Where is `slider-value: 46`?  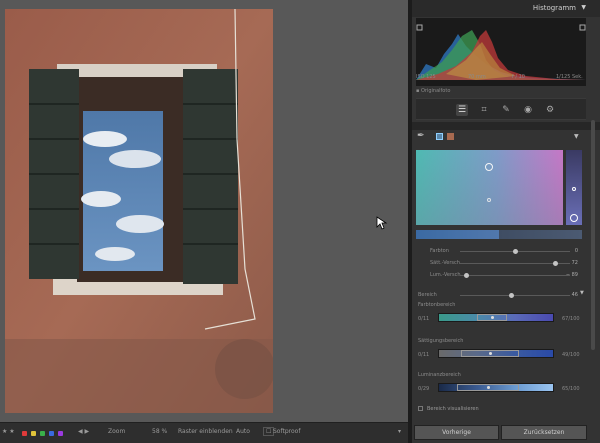
slider-value: 46 is located at coordinates (568, 295).